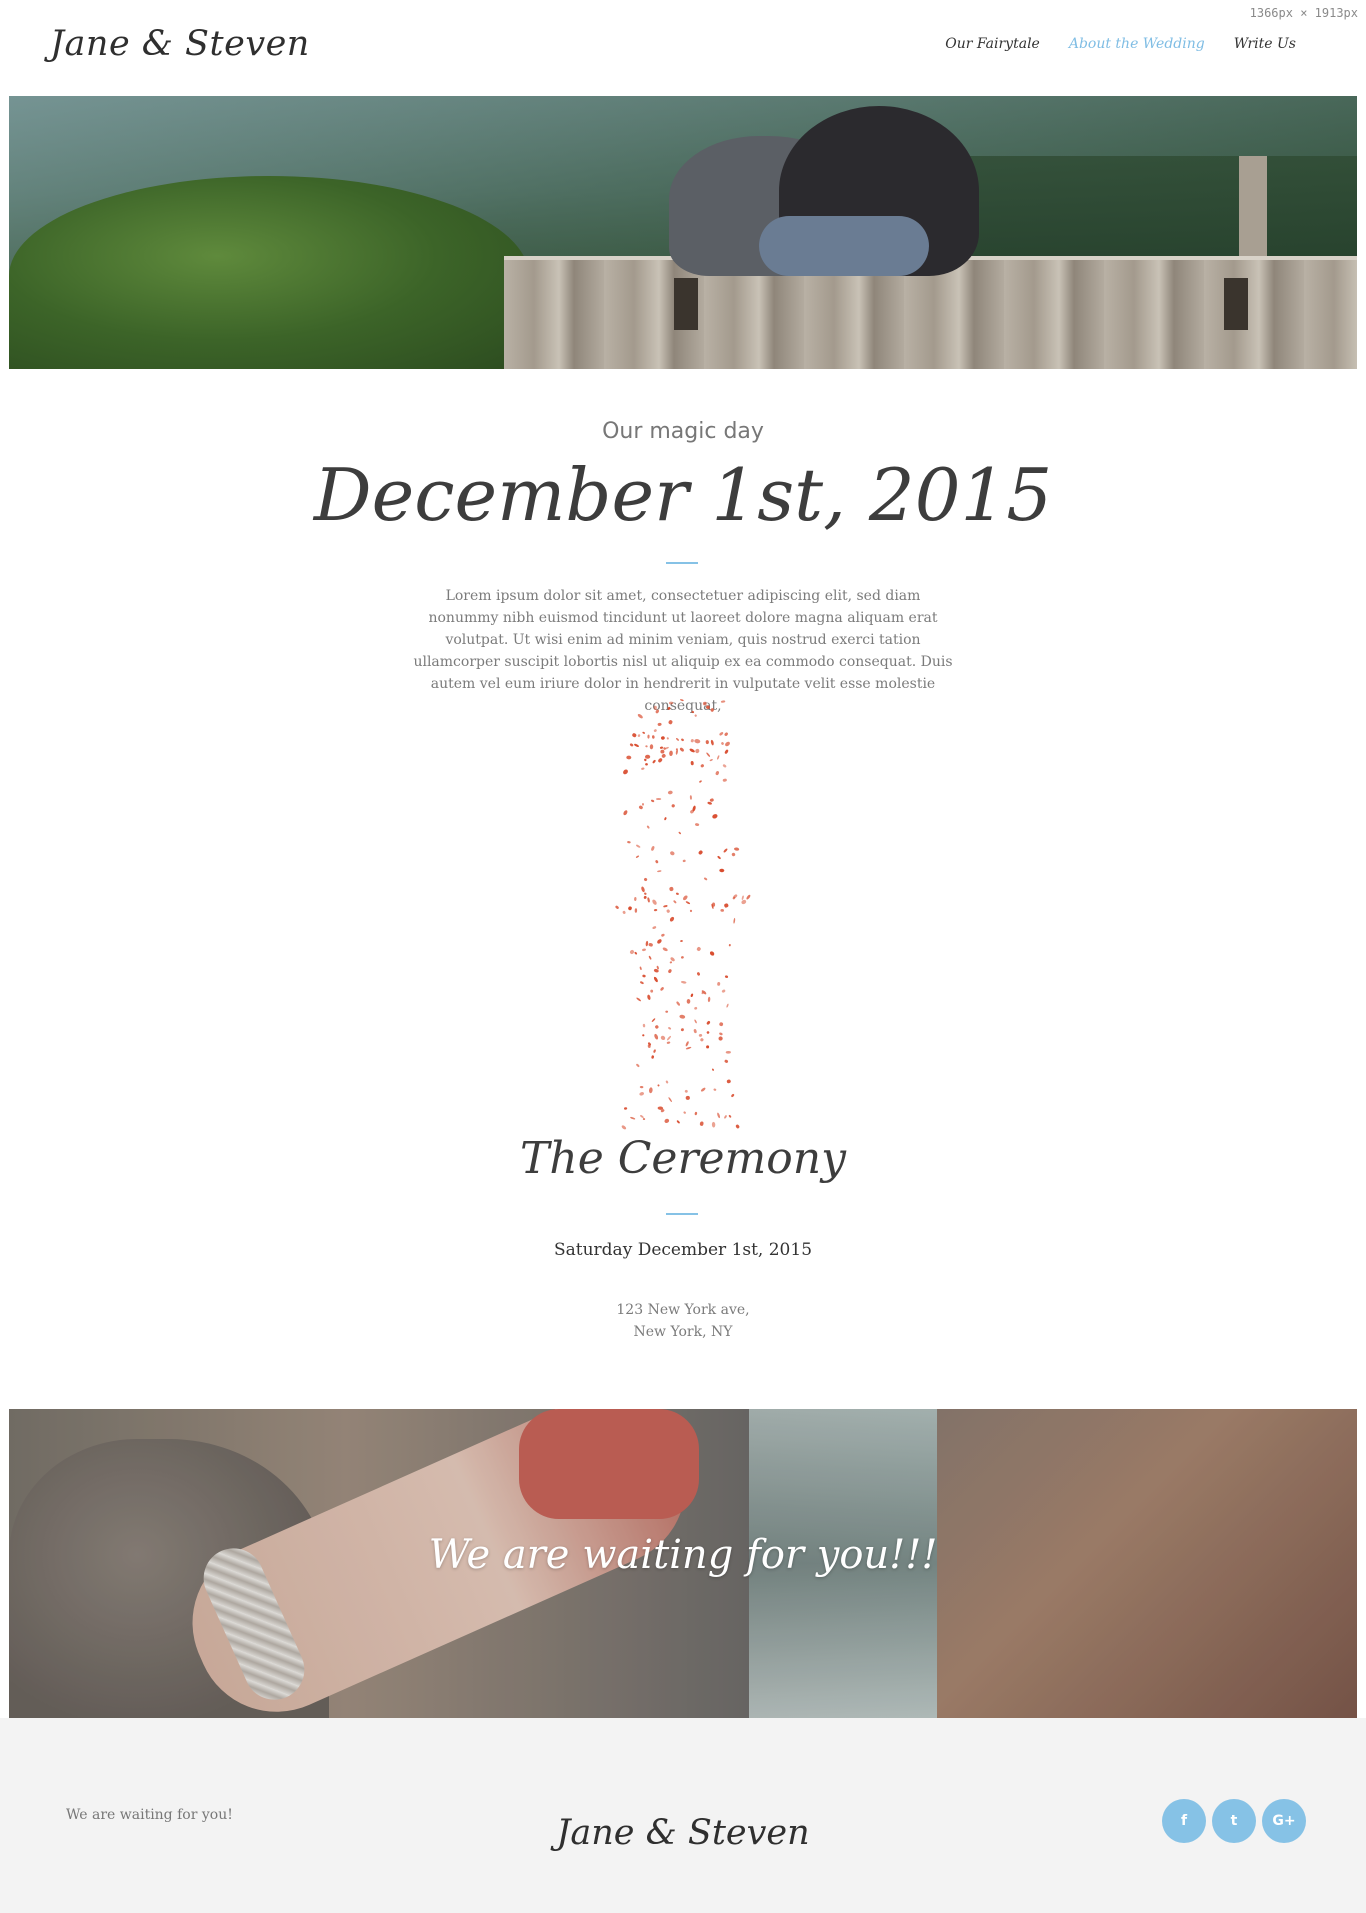 This screenshot has width=1366, height=1913. What do you see at coordinates (682, 1214) in the screenshot?
I see `divider-line` at bounding box center [682, 1214].